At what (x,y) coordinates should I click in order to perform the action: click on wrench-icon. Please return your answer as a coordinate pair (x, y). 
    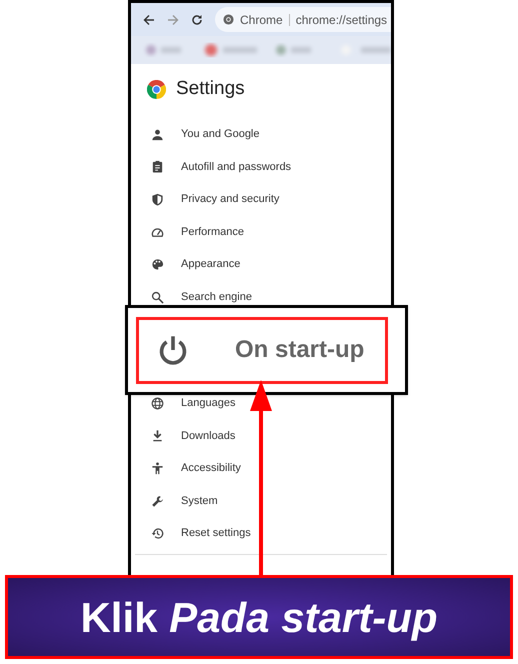
    Looking at the image, I should click on (157, 501).